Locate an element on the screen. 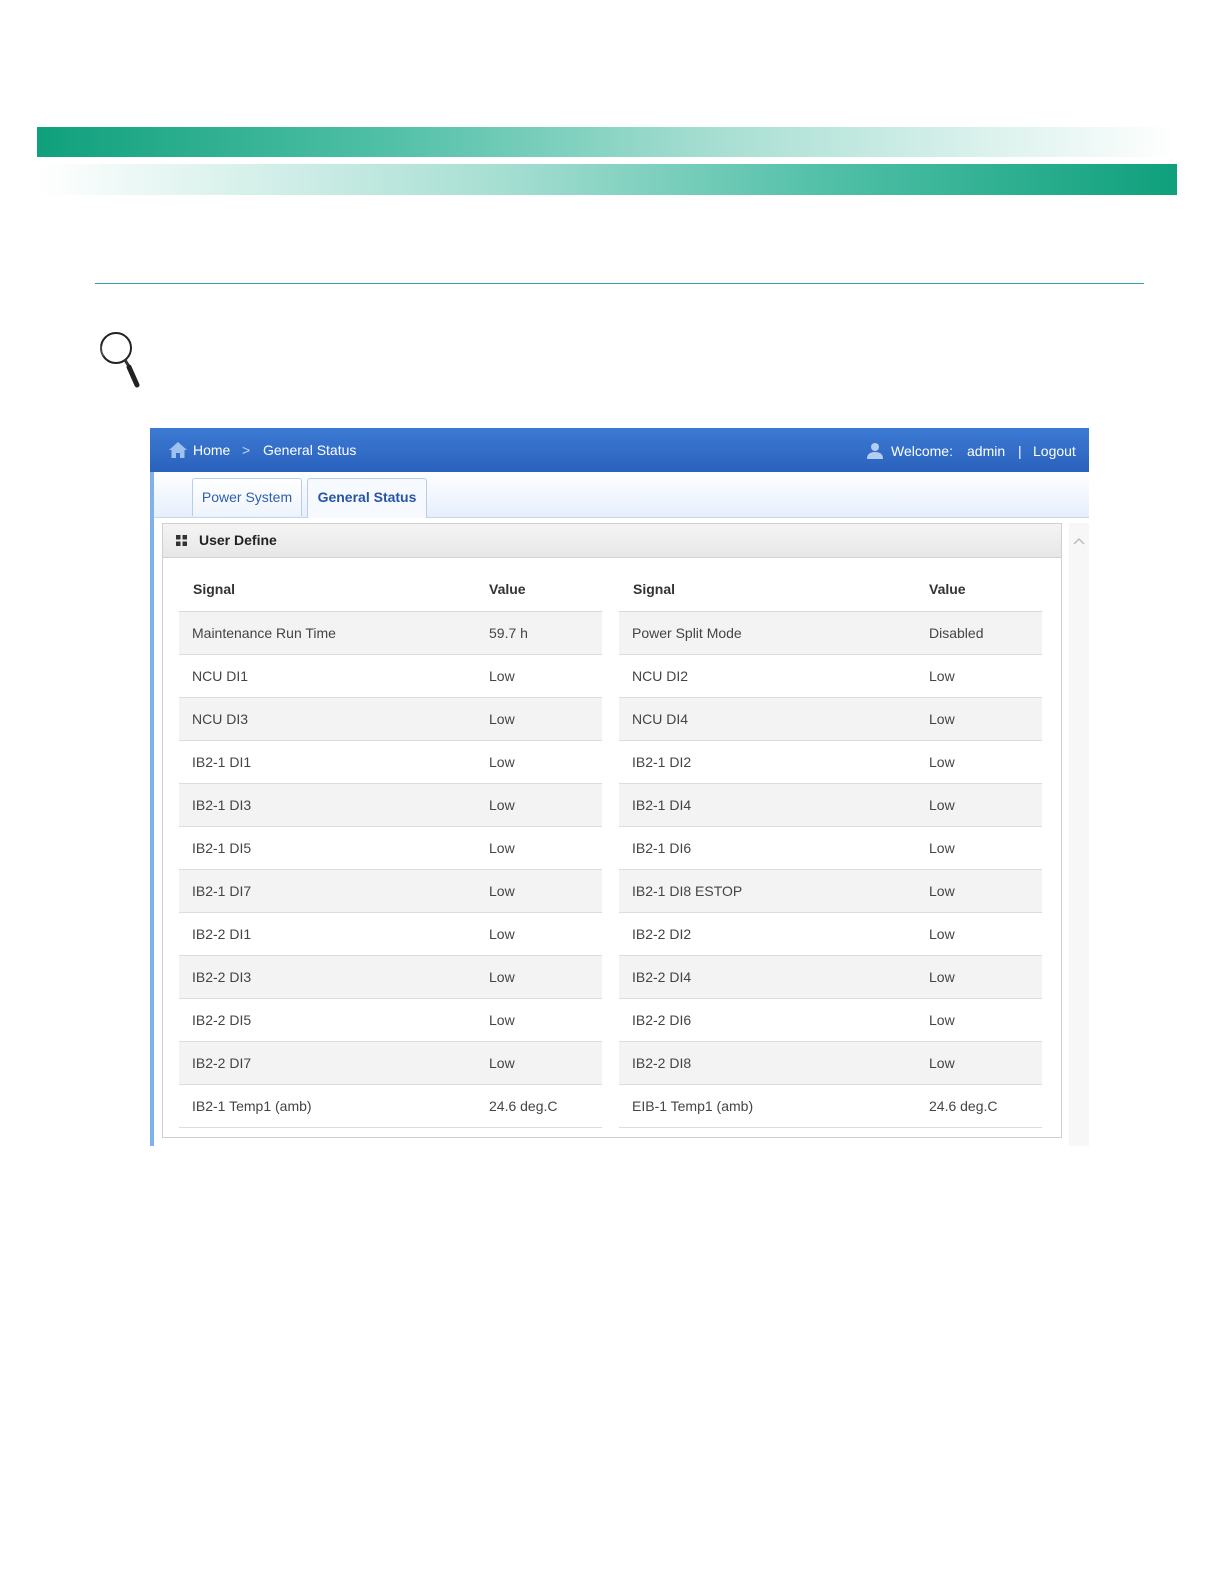  signal-cell: EIB-1 Temp1 (amb) is located at coordinates (693, 1106).